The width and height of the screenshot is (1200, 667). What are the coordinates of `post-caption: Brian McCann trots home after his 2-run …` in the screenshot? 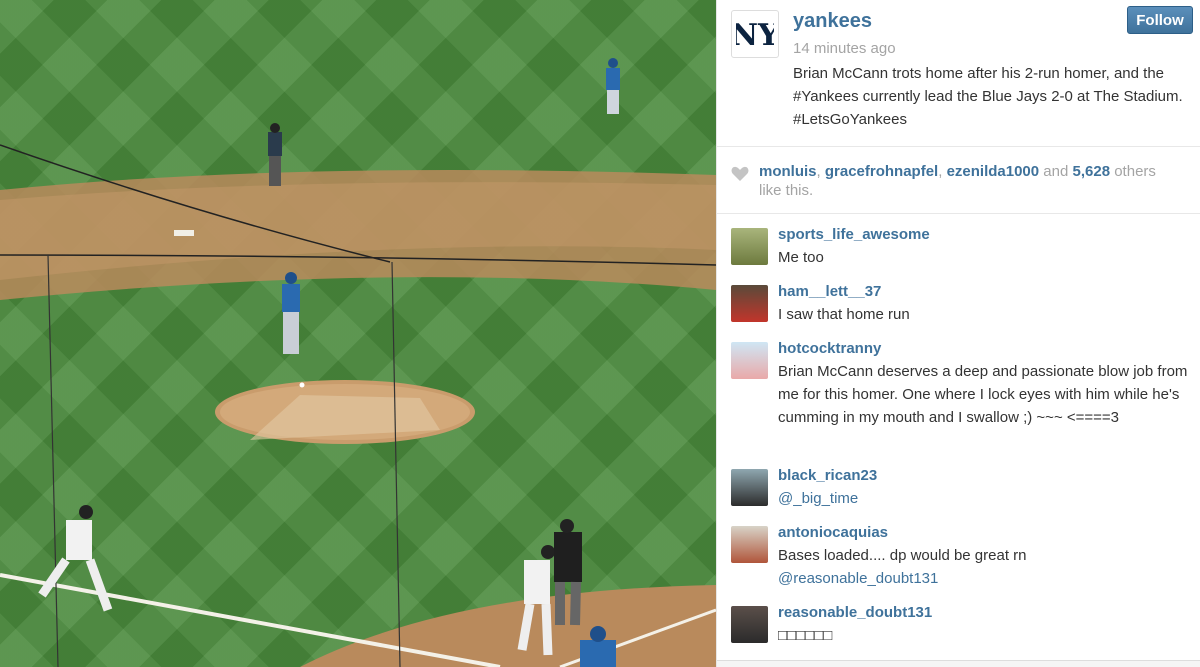 It's located at (988, 96).